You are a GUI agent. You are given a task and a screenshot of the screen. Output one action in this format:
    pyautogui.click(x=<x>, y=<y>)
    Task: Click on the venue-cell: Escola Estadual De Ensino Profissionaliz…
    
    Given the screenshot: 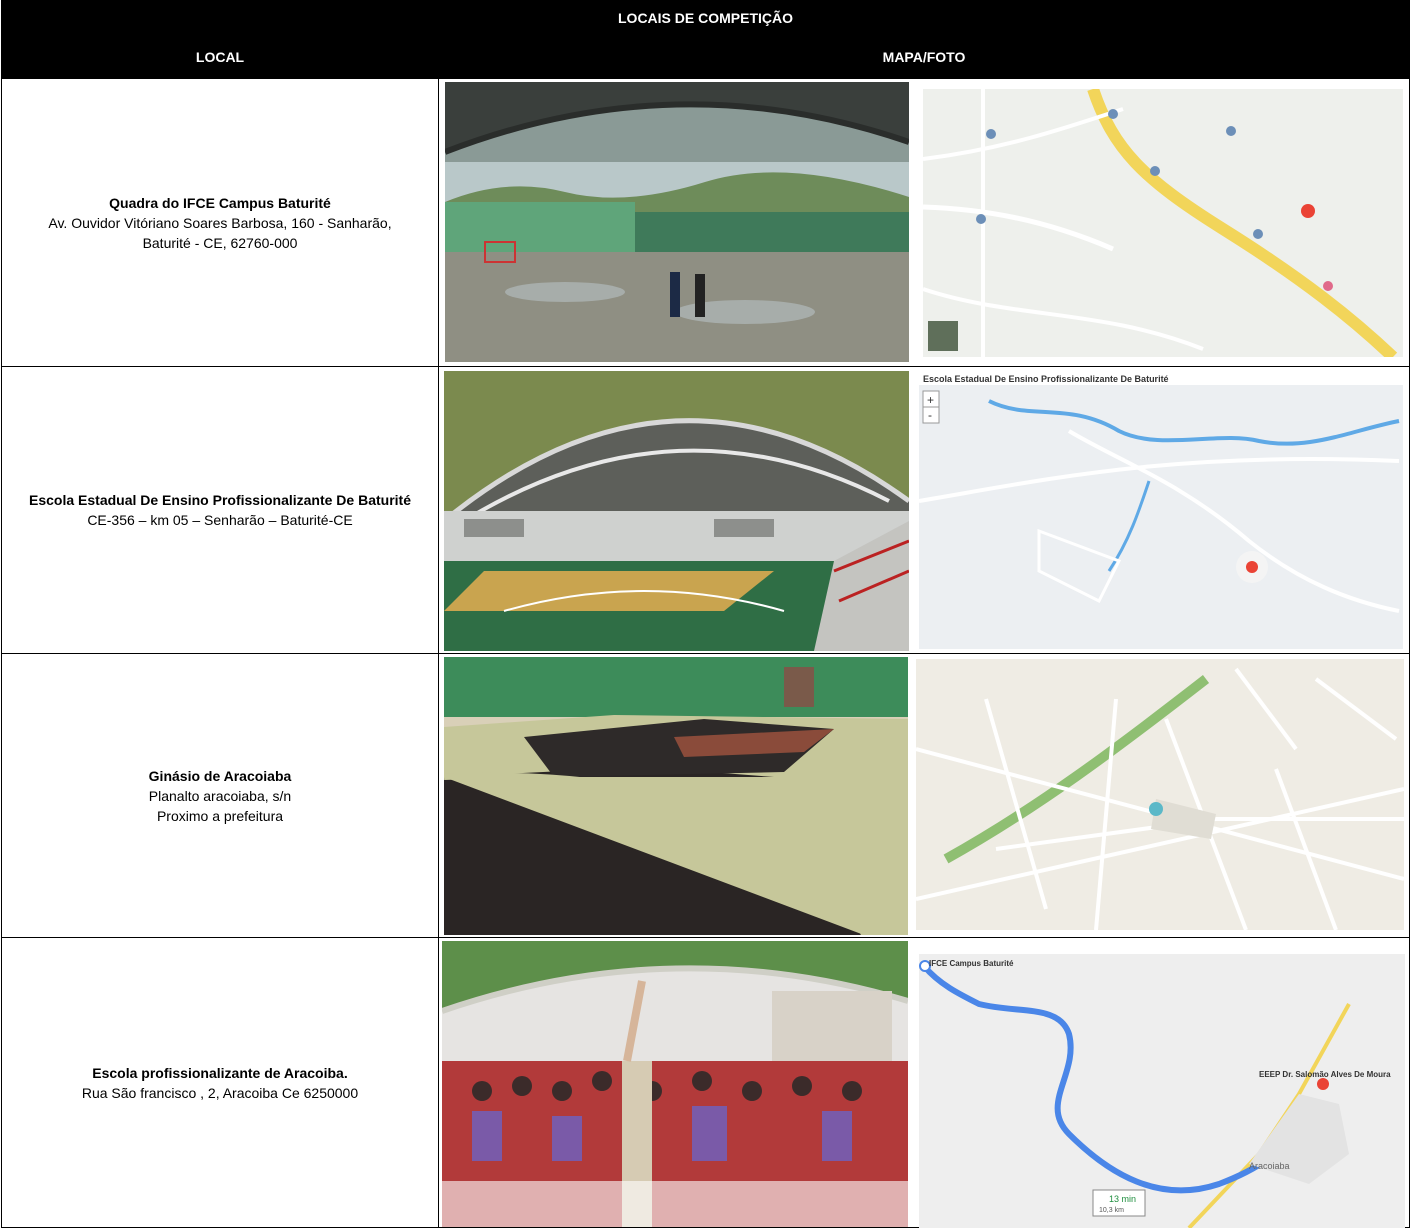 What is the action you would take?
    pyautogui.click(x=220, y=510)
    